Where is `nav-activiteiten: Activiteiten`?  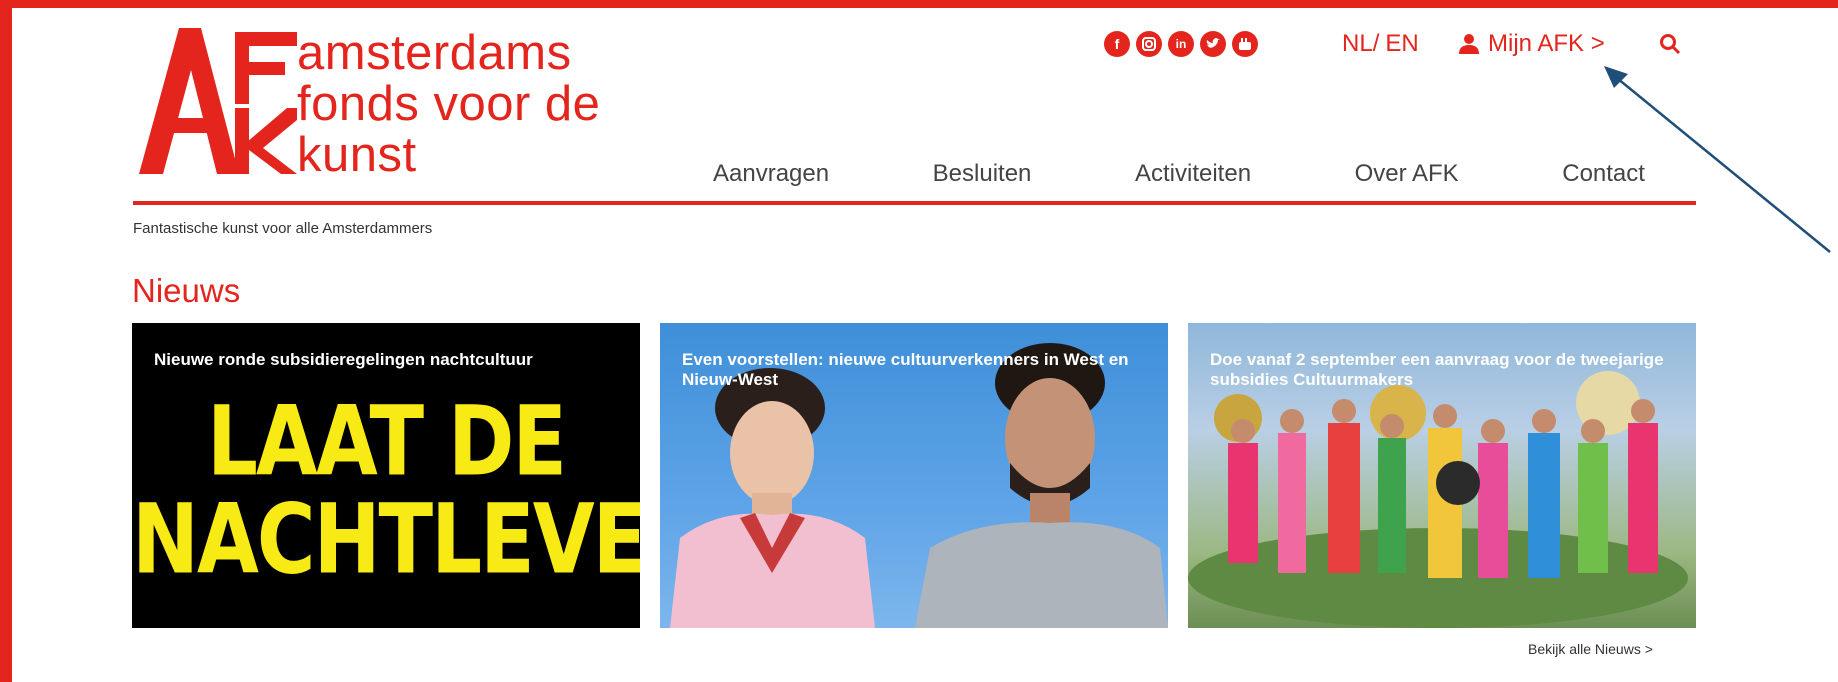
nav-activiteiten: Activiteiten is located at coordinates (1193, 174).